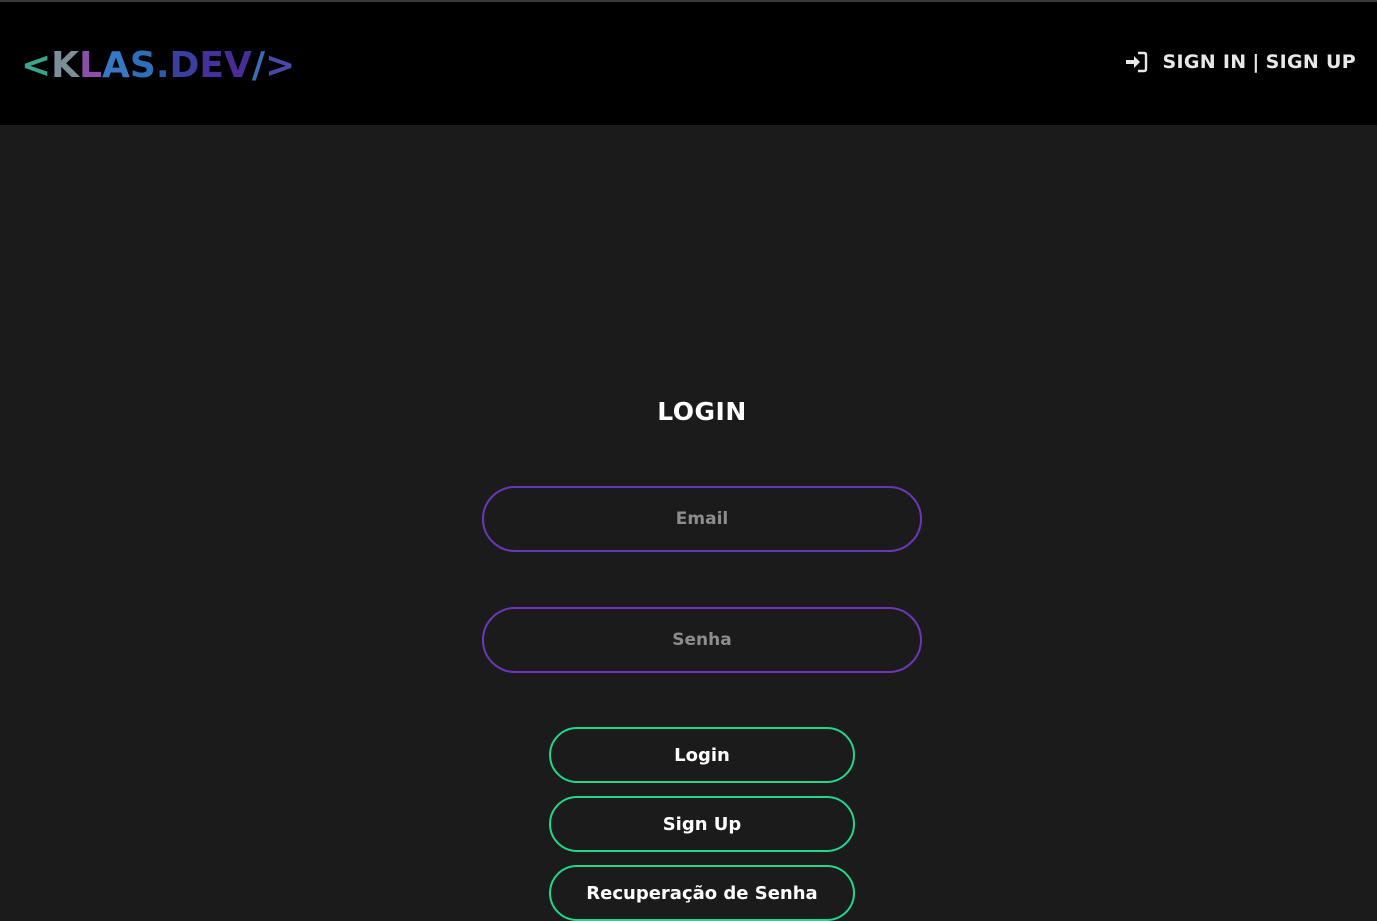  I want to click on sign-in-link: SIGN IN, so click(1204, 62).